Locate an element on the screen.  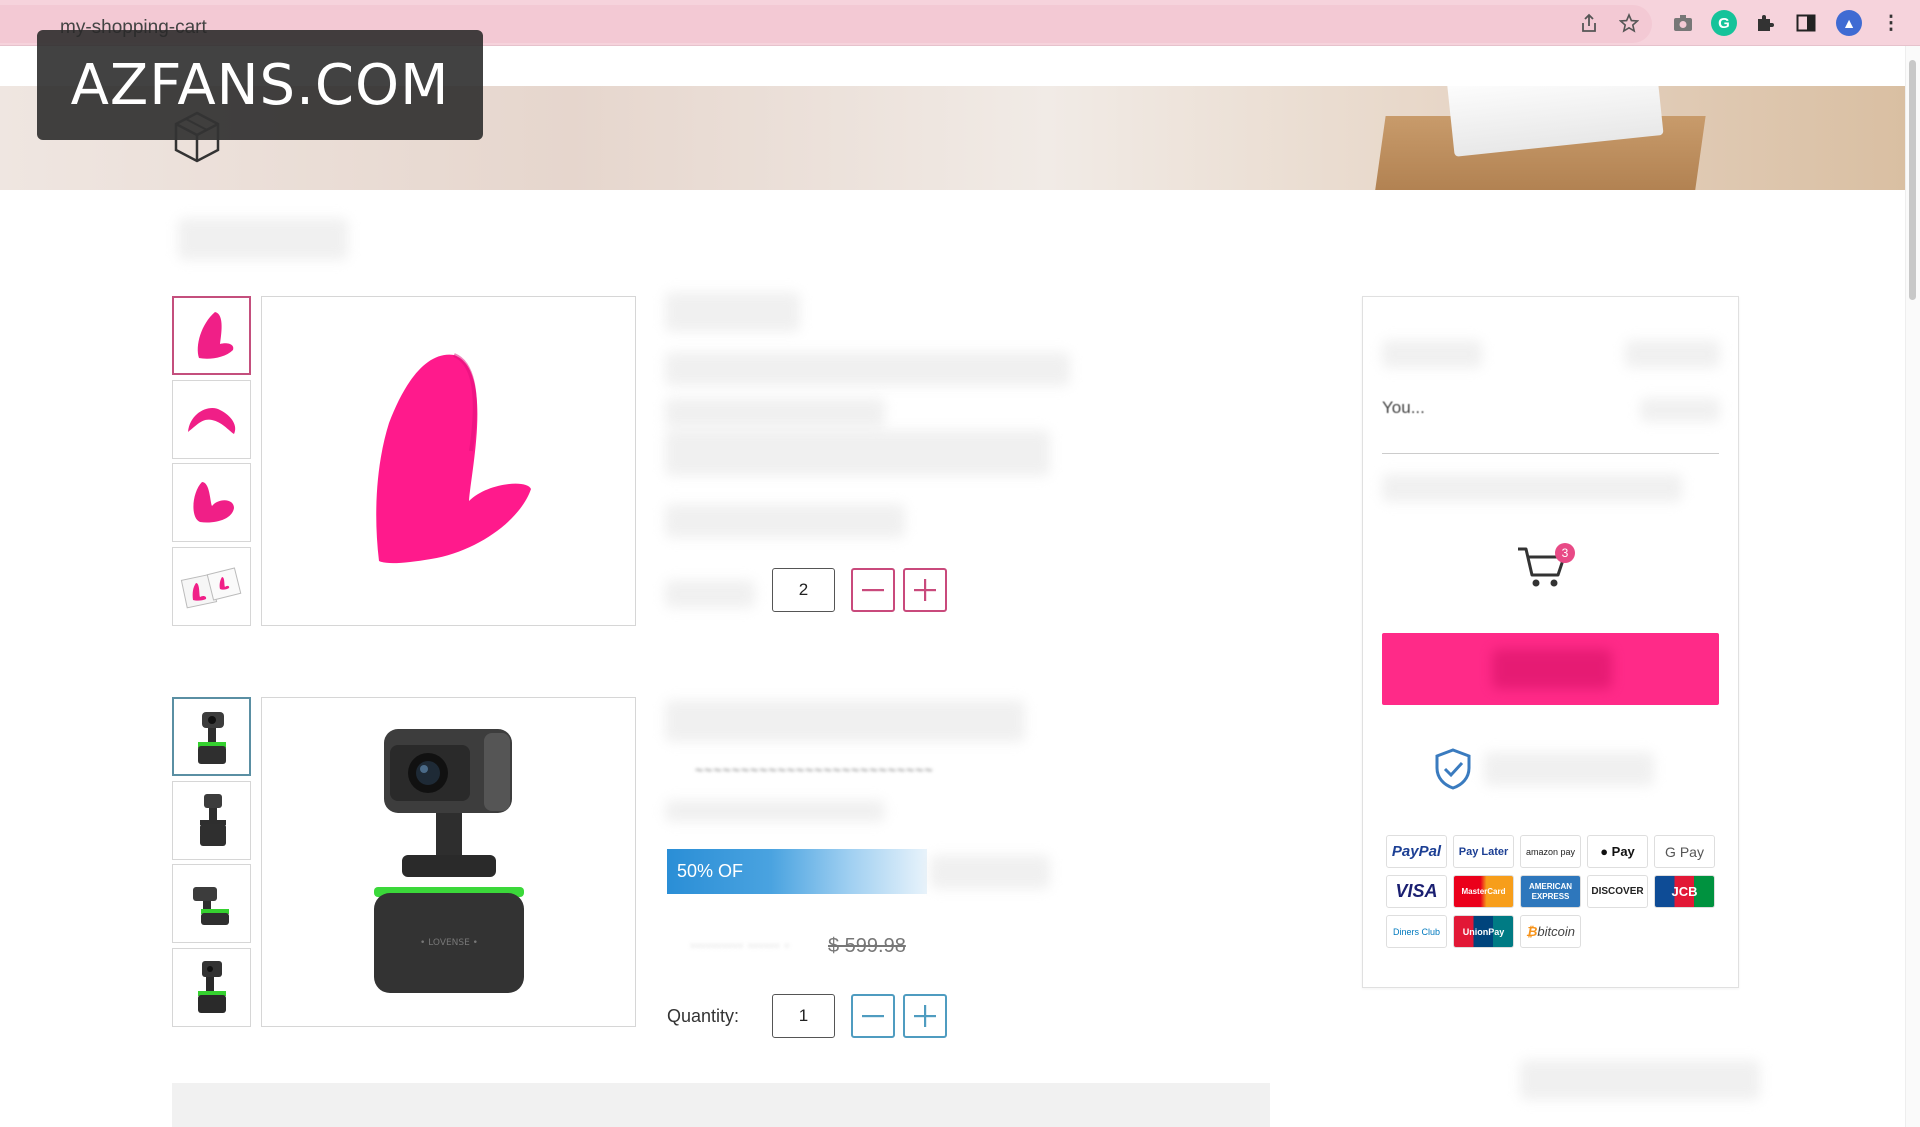
apple-icon: ● is located at coordinates (1606, 851).